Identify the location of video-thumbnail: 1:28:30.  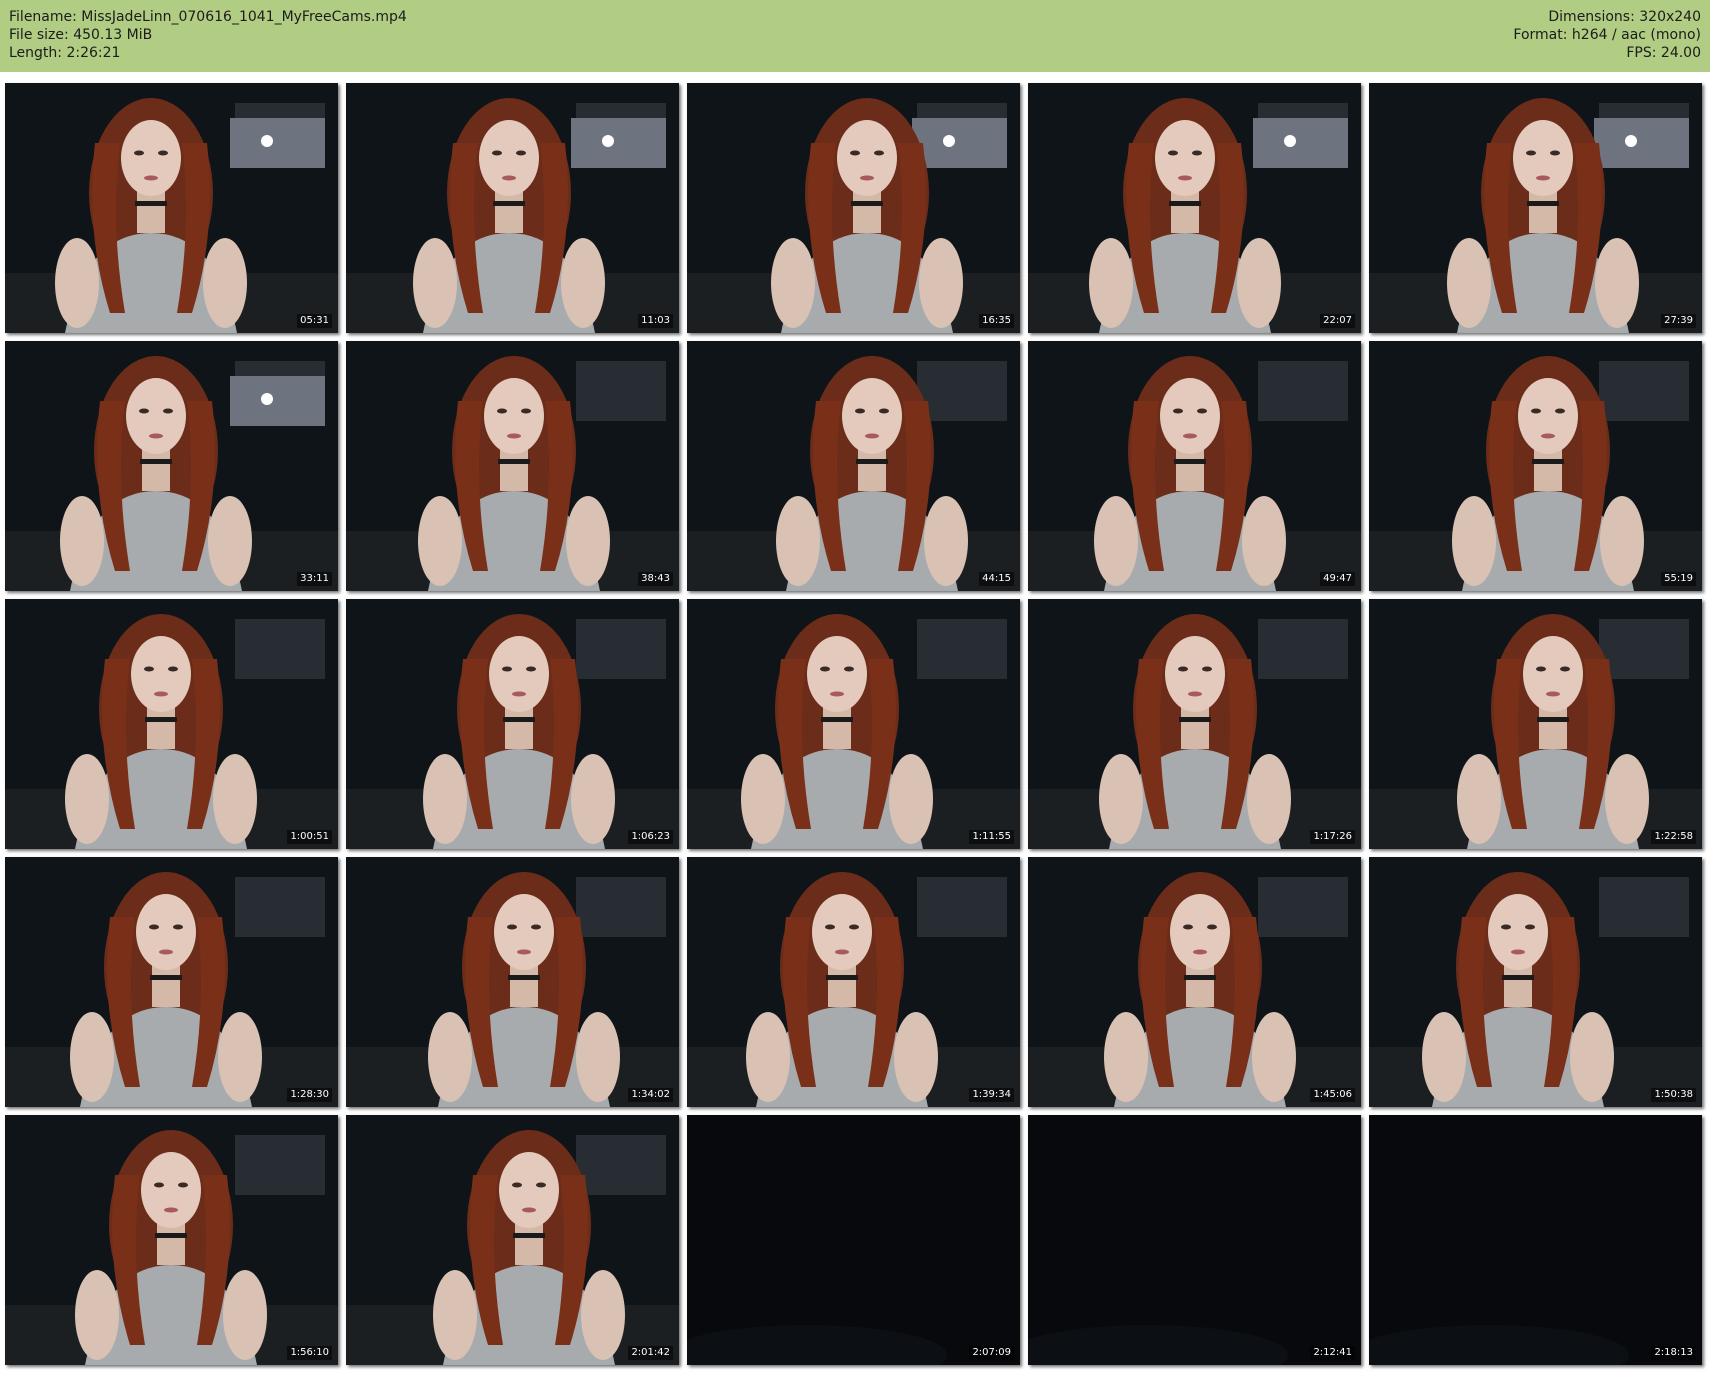
(171, 982).